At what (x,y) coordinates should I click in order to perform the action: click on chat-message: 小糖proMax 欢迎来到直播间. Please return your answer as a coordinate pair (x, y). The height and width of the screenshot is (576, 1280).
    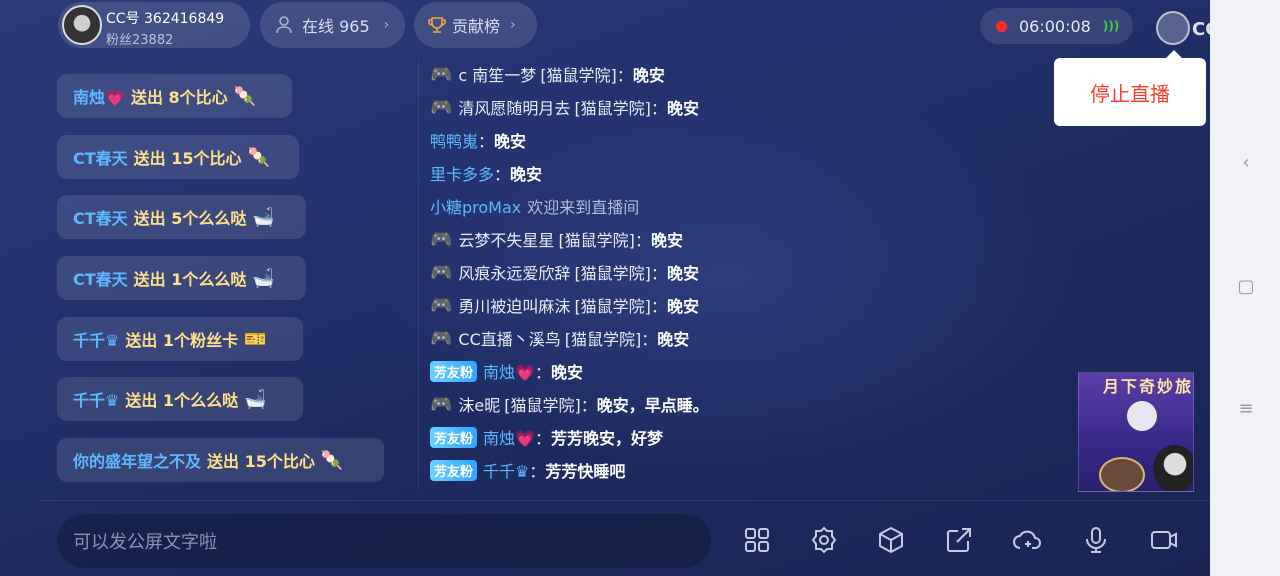
    Looking at the image, I should click on (534, 206).